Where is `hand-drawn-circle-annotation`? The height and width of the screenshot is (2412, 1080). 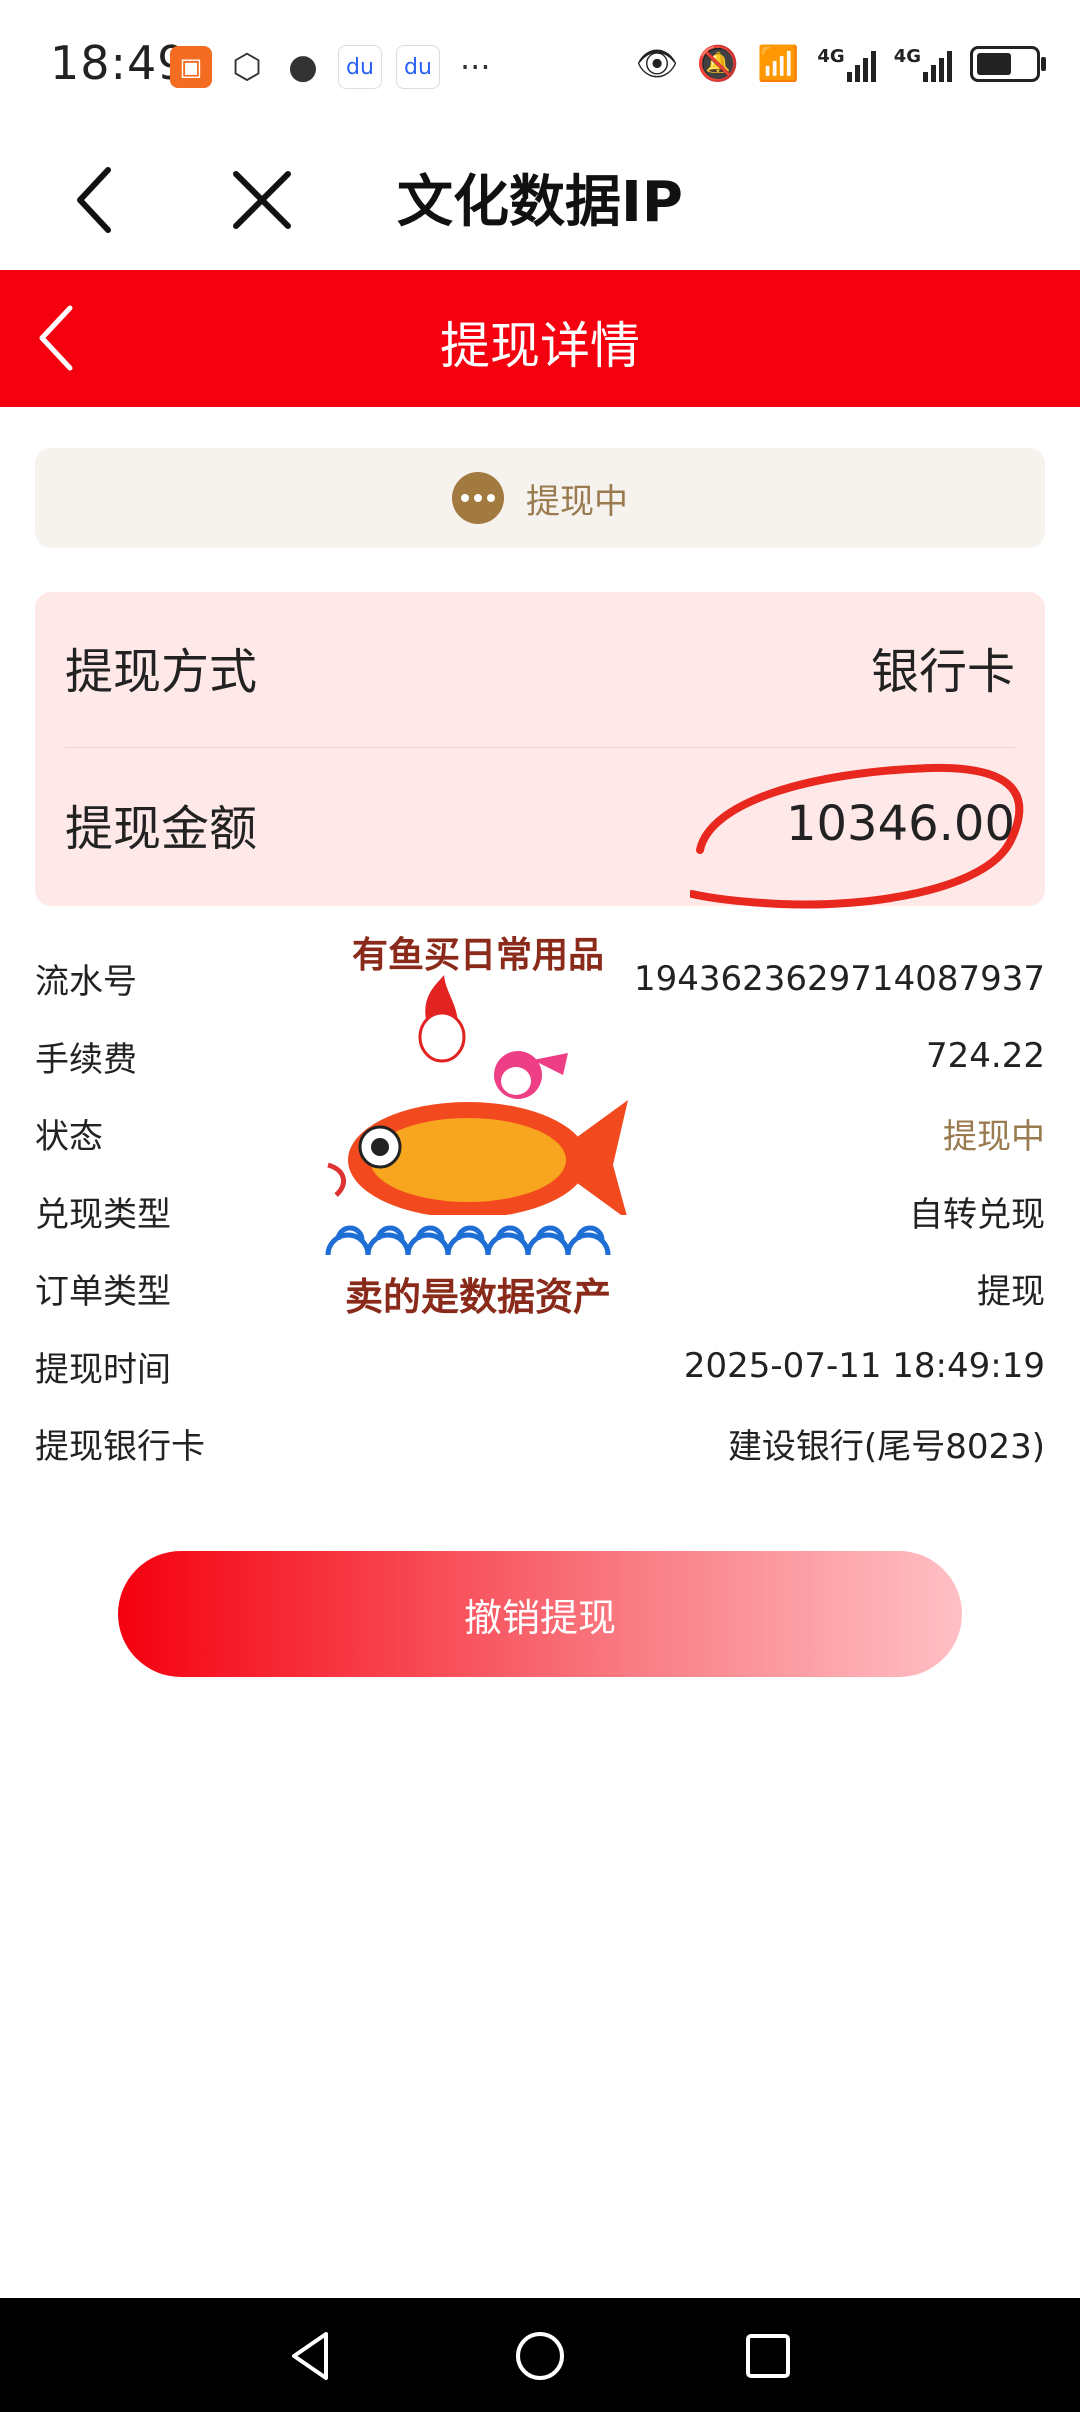 hand-drawn-circle-annotation is located at coordinates (857, 836).